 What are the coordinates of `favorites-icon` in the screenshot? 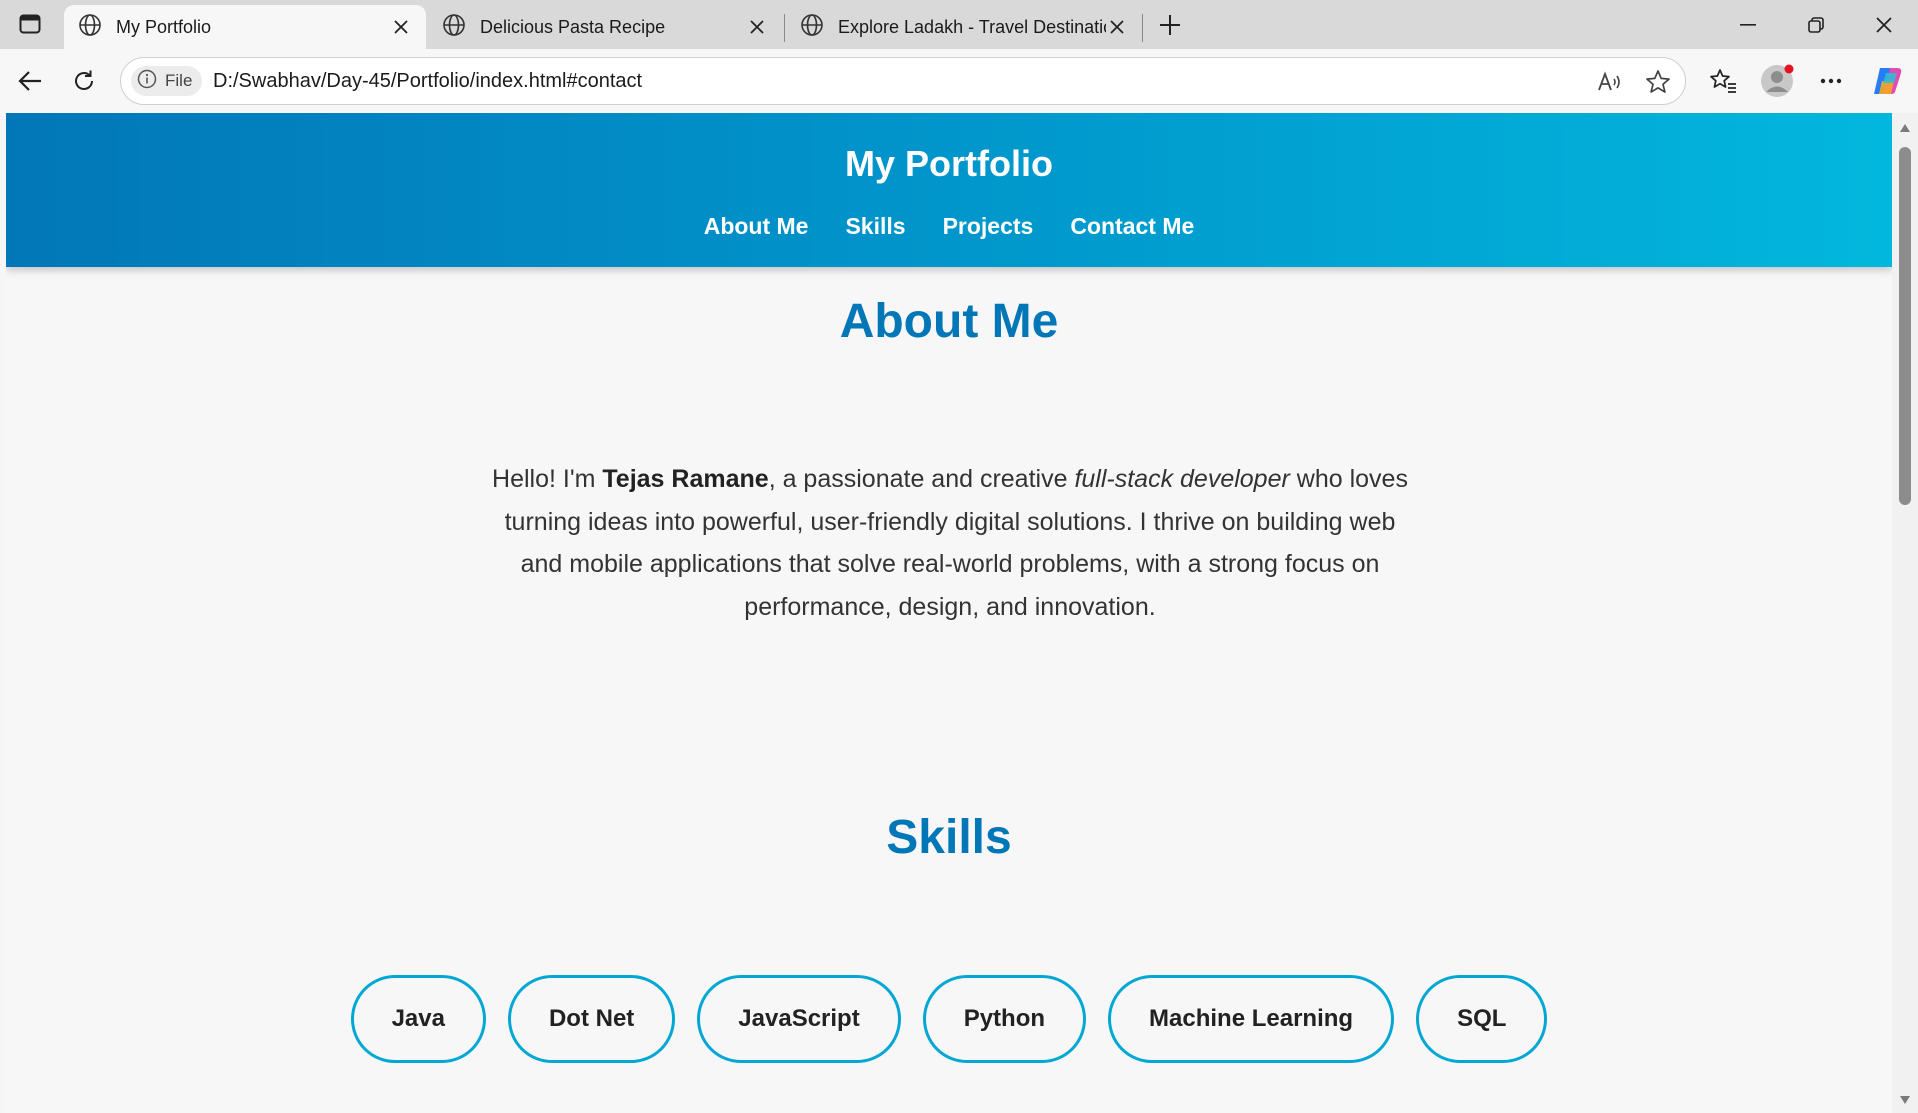 It's located at (1723, 81).